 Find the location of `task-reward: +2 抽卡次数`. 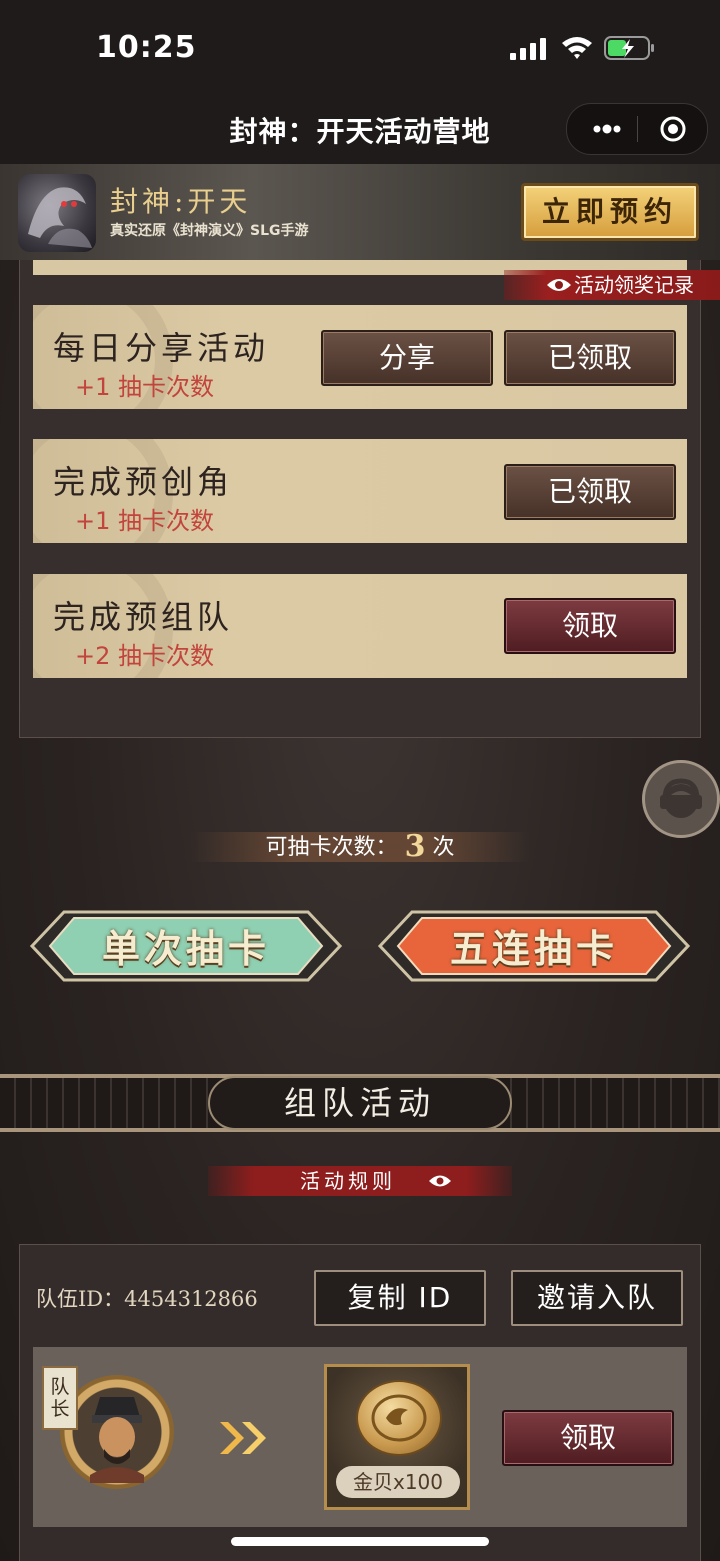

task-reward: +2 抽卡次数 is located at coordinates (145, 656).